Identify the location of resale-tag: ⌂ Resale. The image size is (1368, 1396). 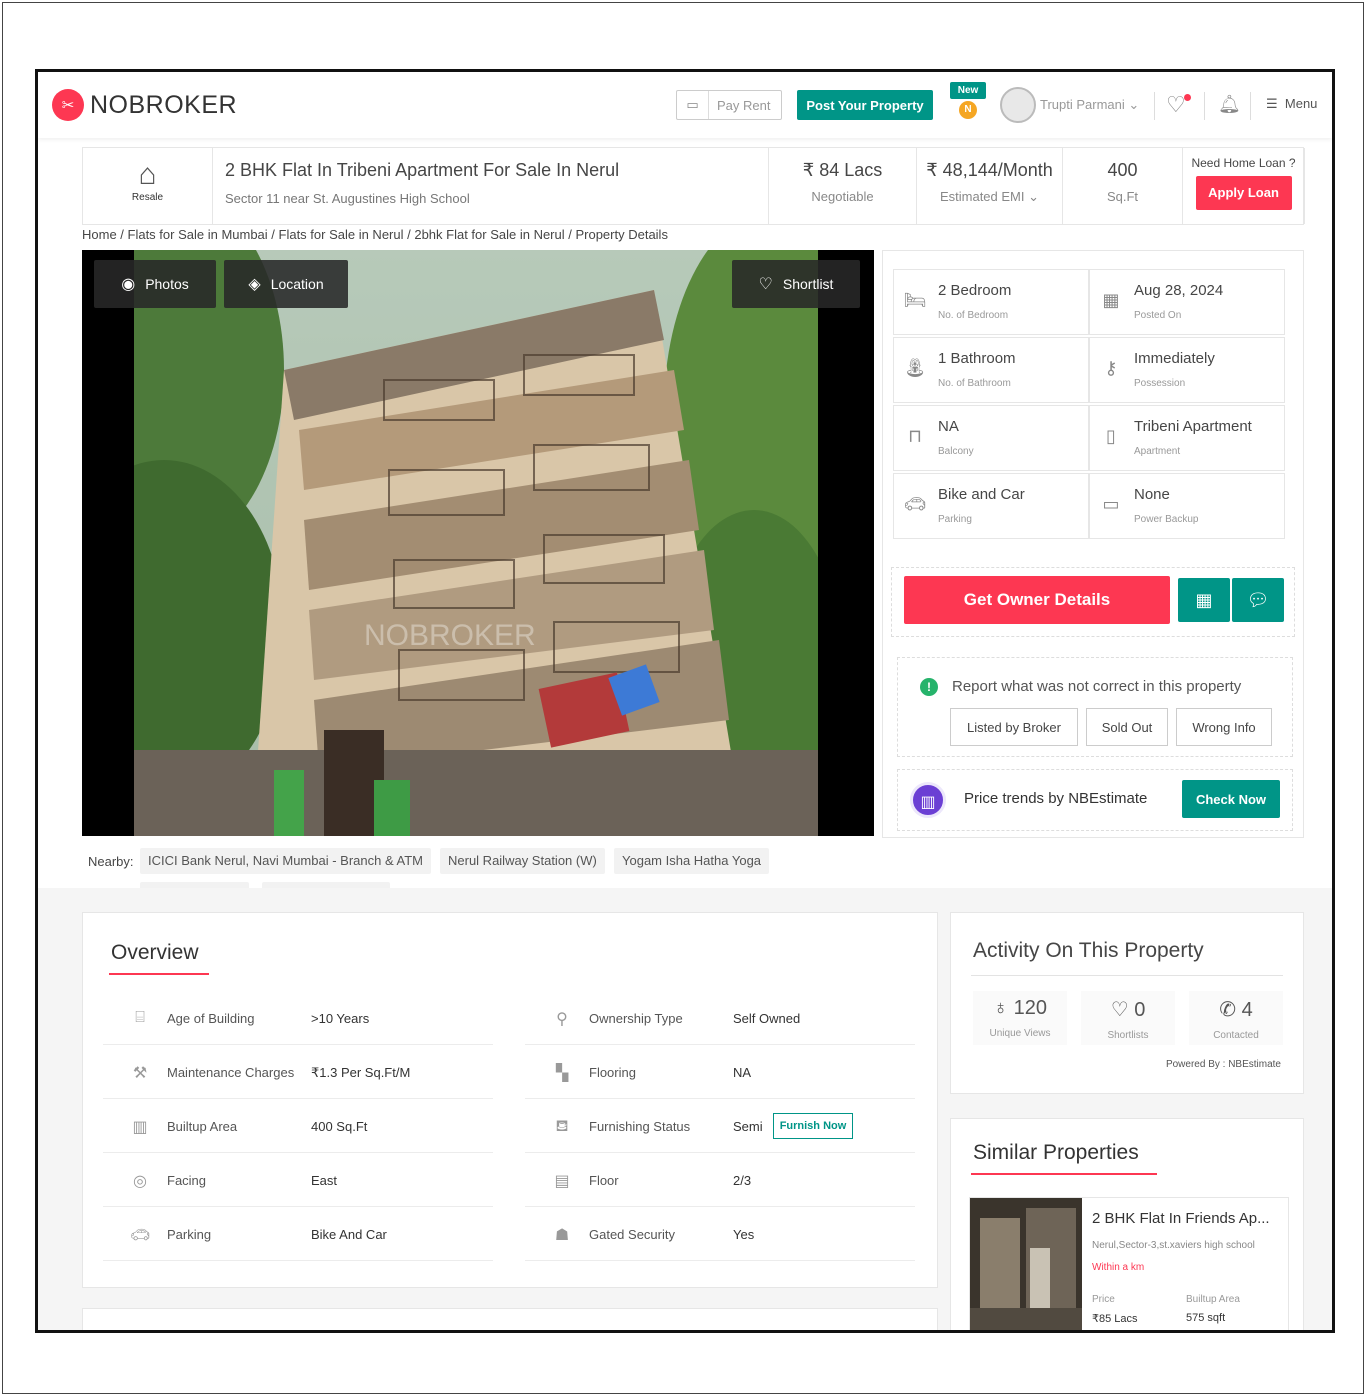
(148, 186).